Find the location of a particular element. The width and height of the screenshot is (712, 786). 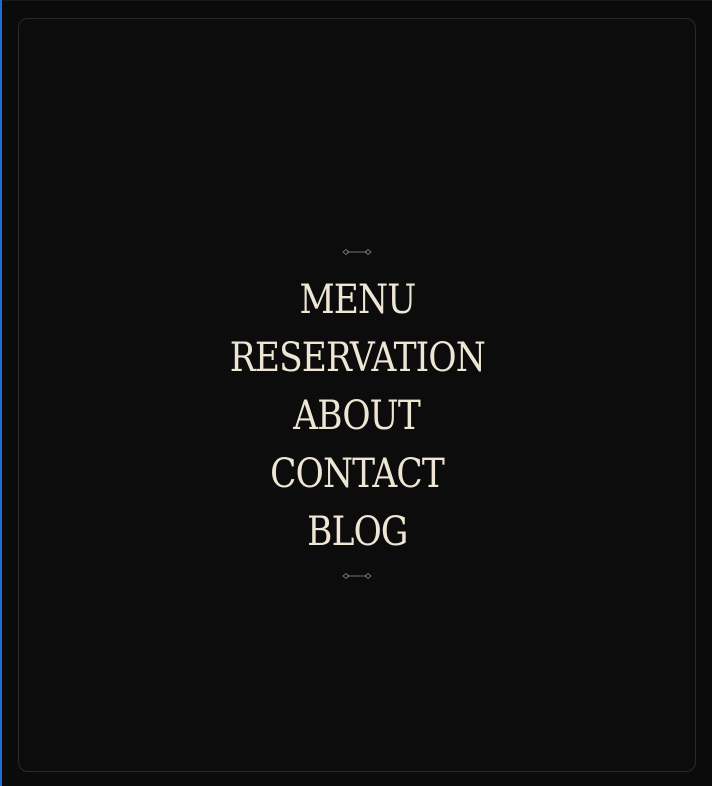

nav-item-blog: BLOG is located at coordinates (357, 532).